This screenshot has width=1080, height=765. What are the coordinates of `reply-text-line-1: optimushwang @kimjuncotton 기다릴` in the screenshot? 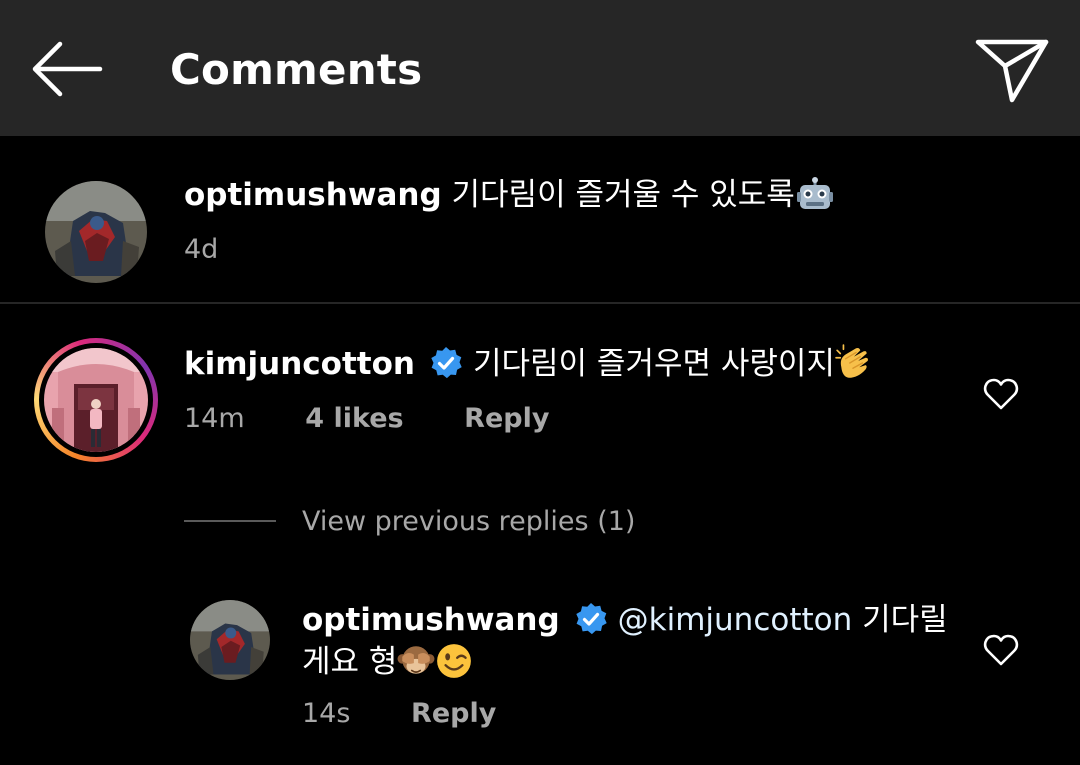 It's located at (625, 620).